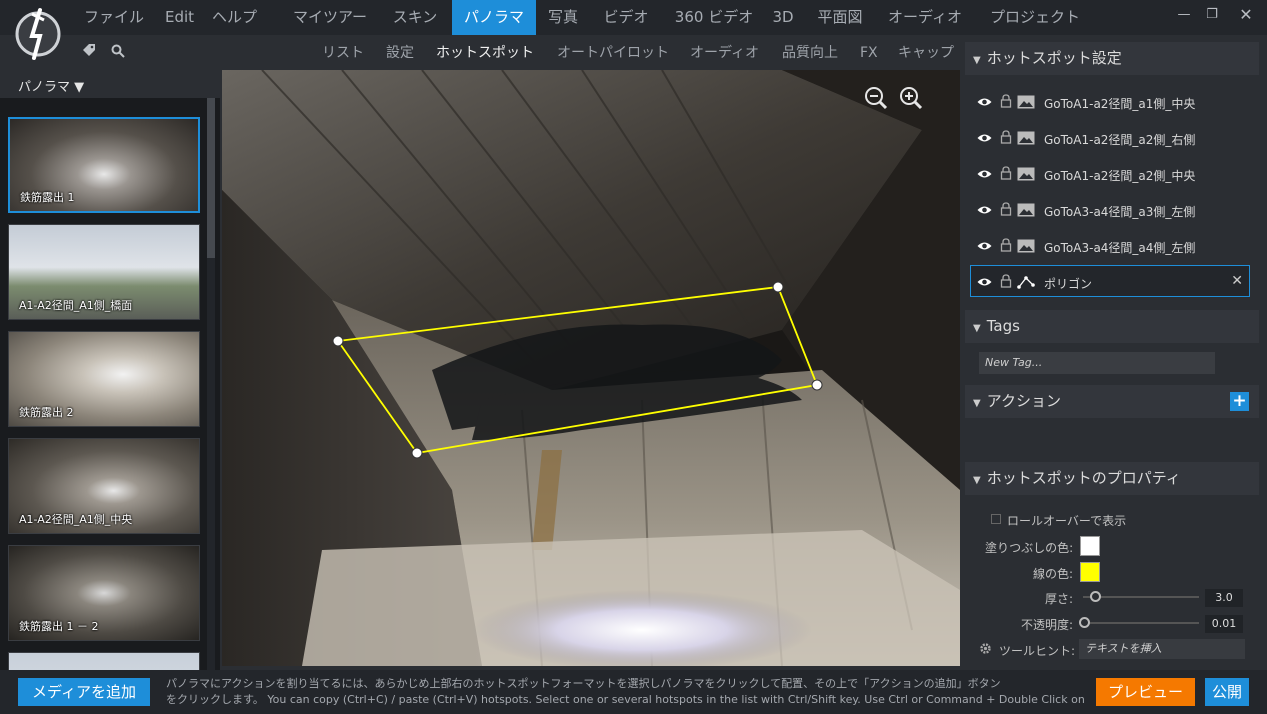 Image resolution: width=1267 pixels, height=714 pixels. I want to click on tags-header: ▼ Tags, so click(1112, 326).